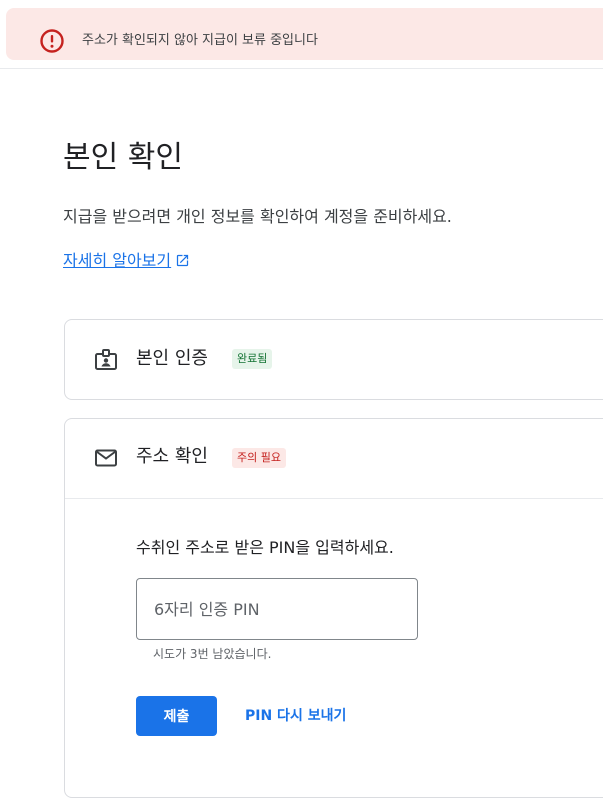 This screenshot has width=603, height=798. What do you see at coordinates (252, 359) in the screenshot?
I see `status-badge-complete: 완료됨` at bounding box center [252, 359].